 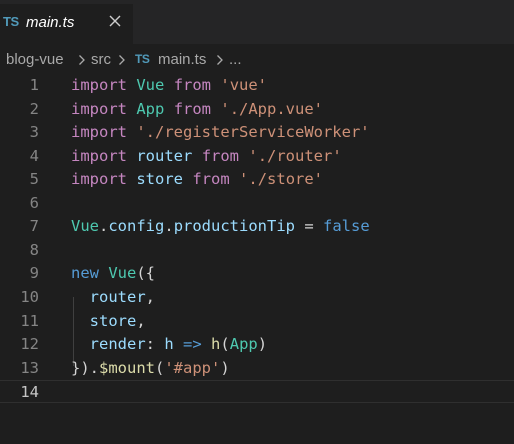 What do you see at coordinates (146, 273) in the screenshot?
I see `code-token: ({` at bounding box center [146, 273].